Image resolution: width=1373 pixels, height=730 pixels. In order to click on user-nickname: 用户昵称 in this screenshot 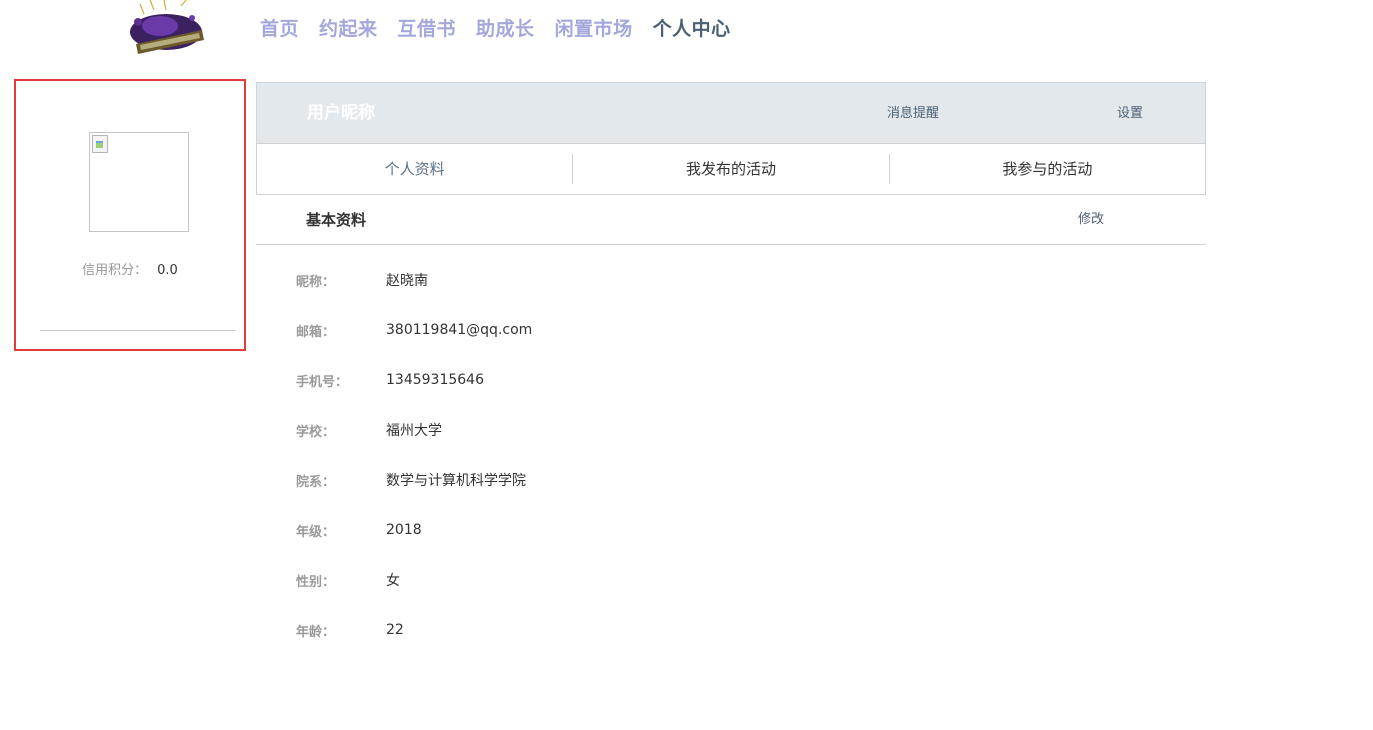, I will do `click(341, 113)`.